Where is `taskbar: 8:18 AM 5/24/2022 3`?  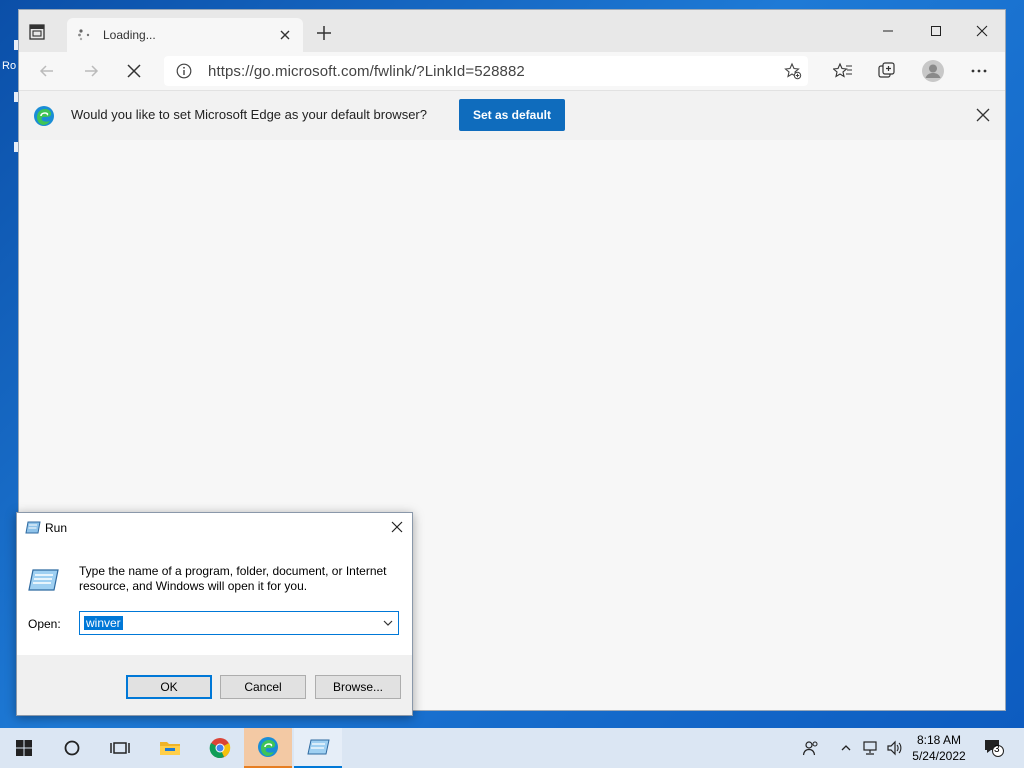
taskbar: 8:18 AM 5/24/2022 3 is located at coordinates (512, 748).